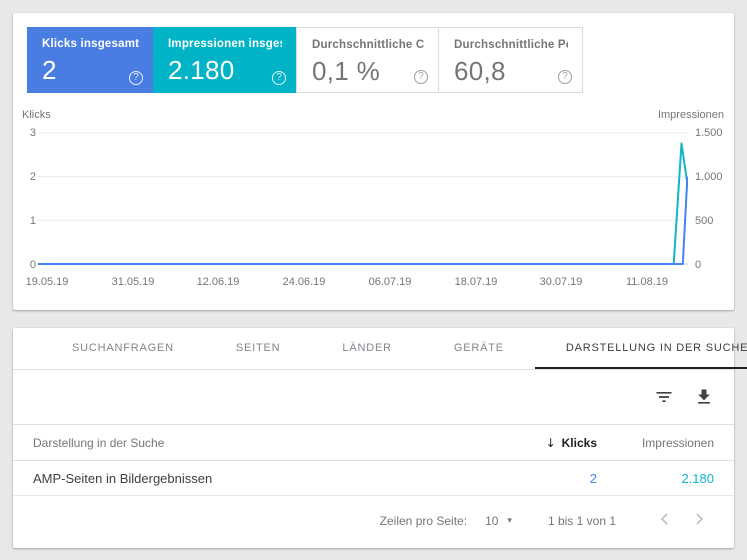  I want to click on download-button, so click(704, 397).